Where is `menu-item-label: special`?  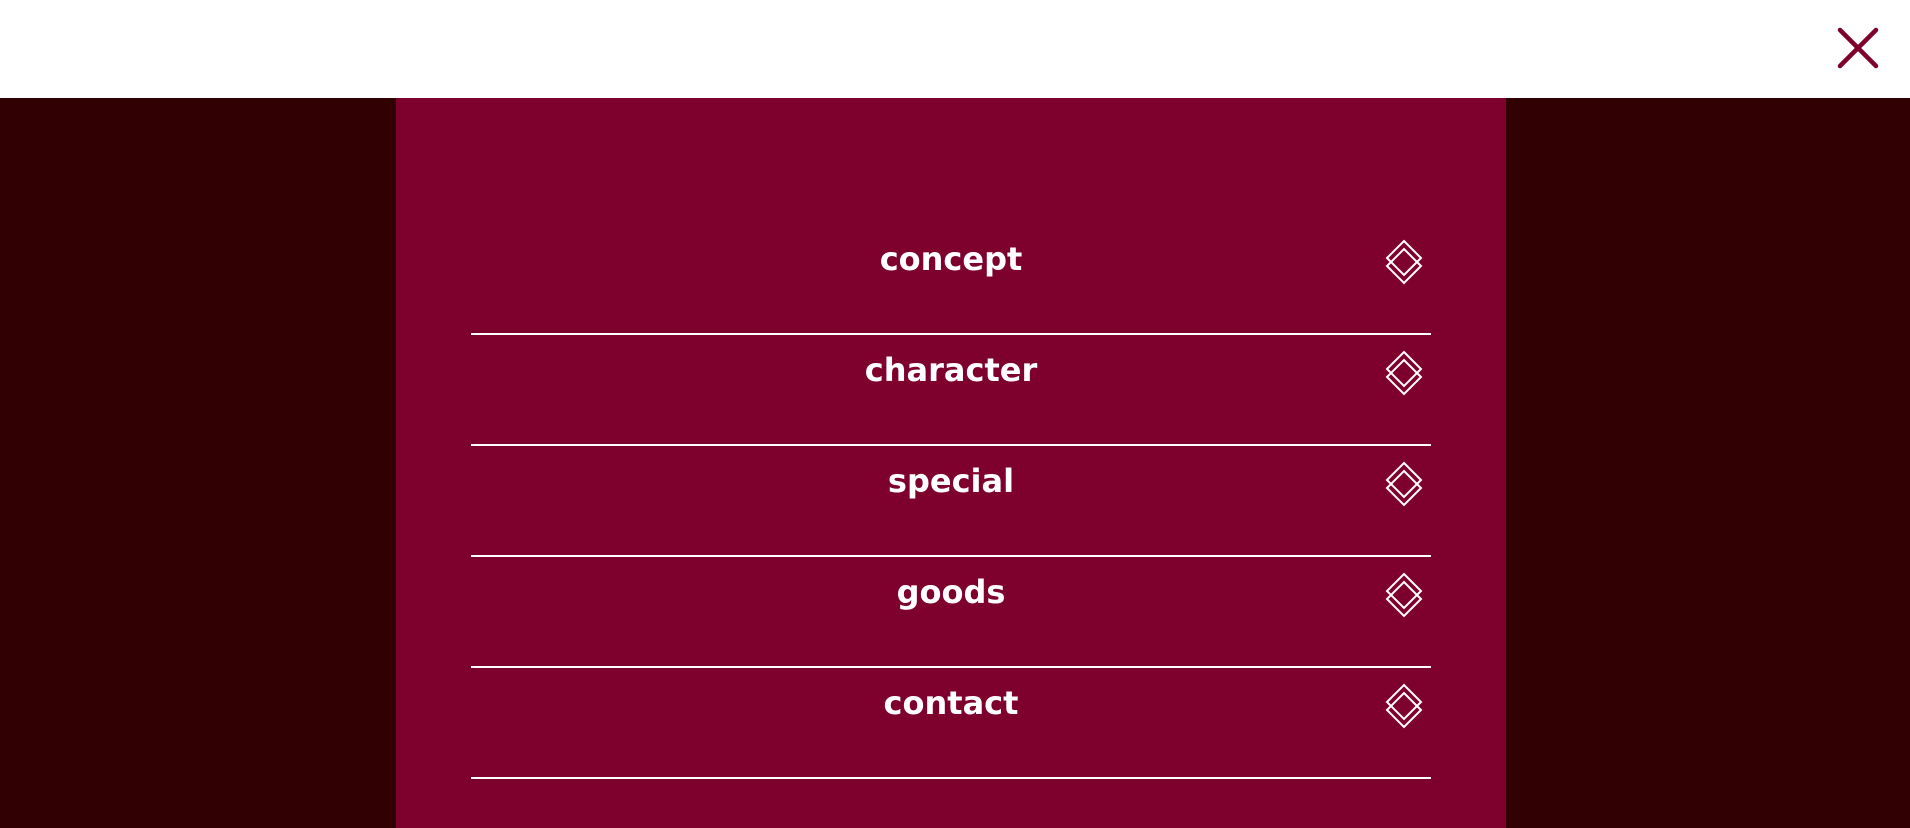
menu-item-label: special is located at coordinates (951, 481).